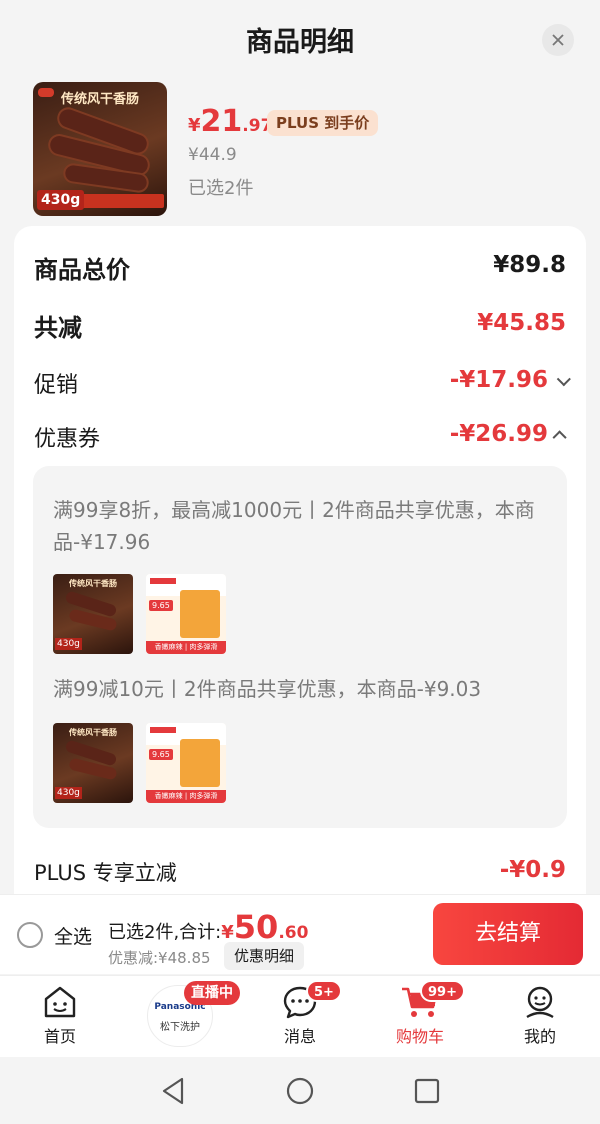  I want to click on tab-mine: 我的, so click(540, 1016).